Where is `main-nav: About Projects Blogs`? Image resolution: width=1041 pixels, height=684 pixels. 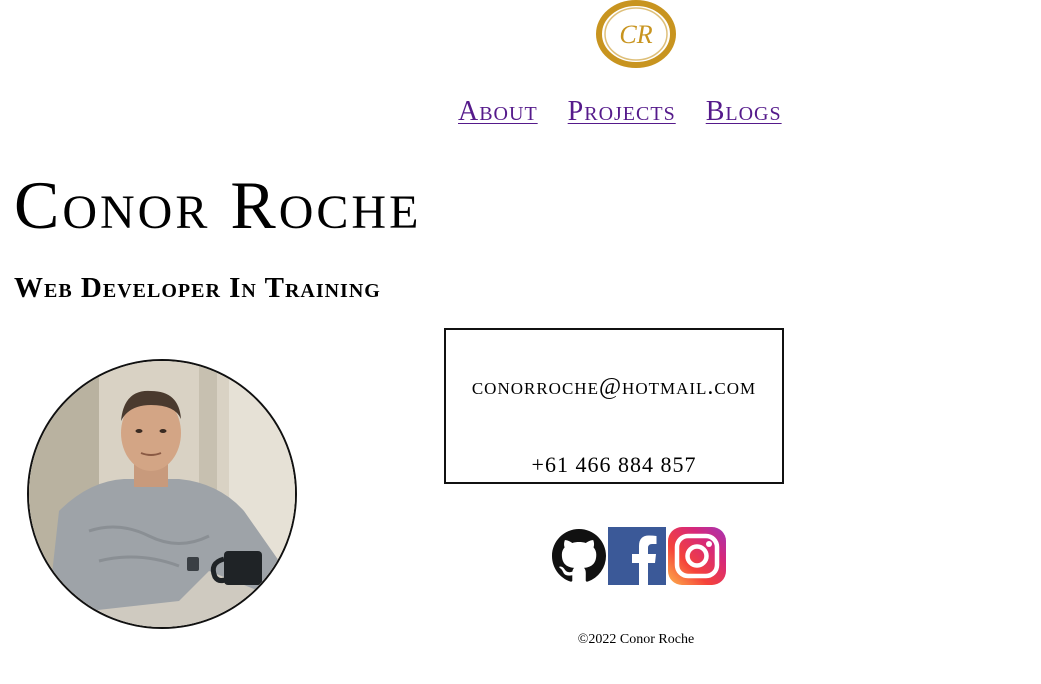
main-nav: About Projects Blogs is located at coordinates (620, 112).